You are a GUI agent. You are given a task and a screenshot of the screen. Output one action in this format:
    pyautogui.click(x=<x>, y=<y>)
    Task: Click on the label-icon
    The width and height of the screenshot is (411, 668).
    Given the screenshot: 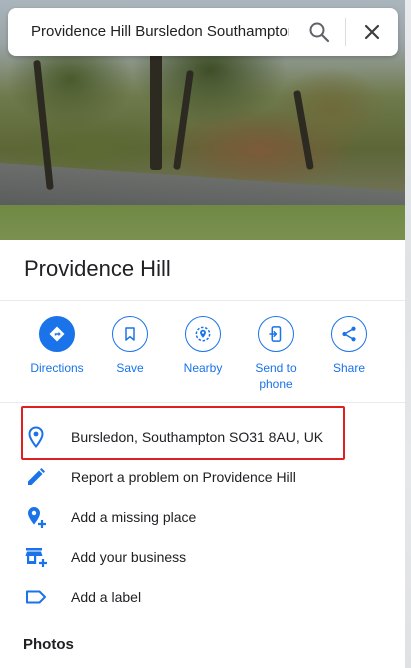 What is the action you would take?
    pyautogui.click(x=36, y=597)
    